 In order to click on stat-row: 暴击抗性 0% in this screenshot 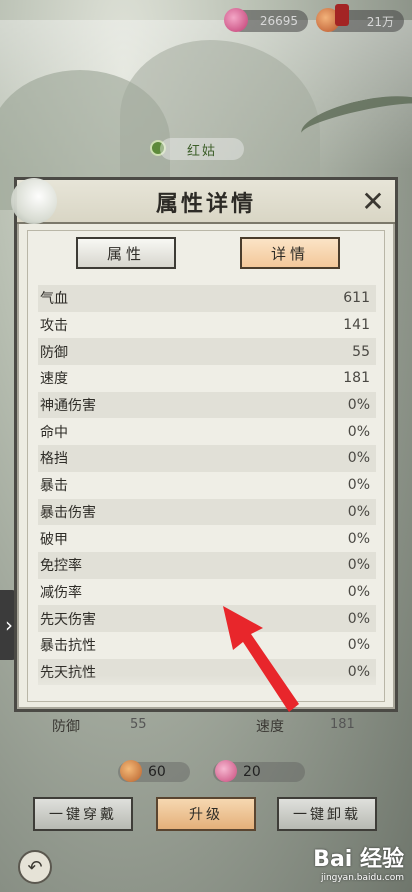, I will do `click(207, 645)`.